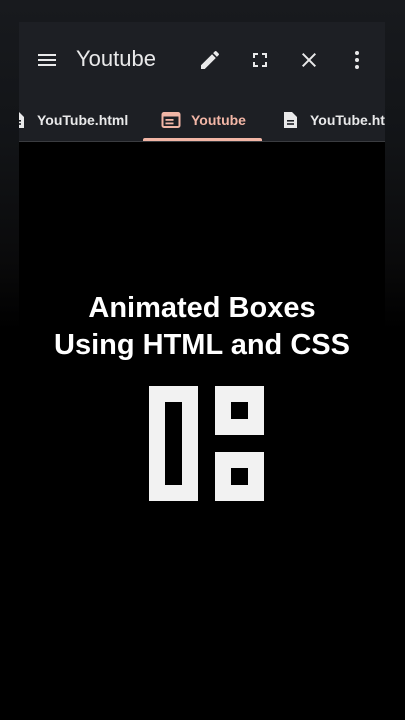  Describe the element at coordinates (171, 119) in the screenshot. I see `browser-preview-icon` at that location.